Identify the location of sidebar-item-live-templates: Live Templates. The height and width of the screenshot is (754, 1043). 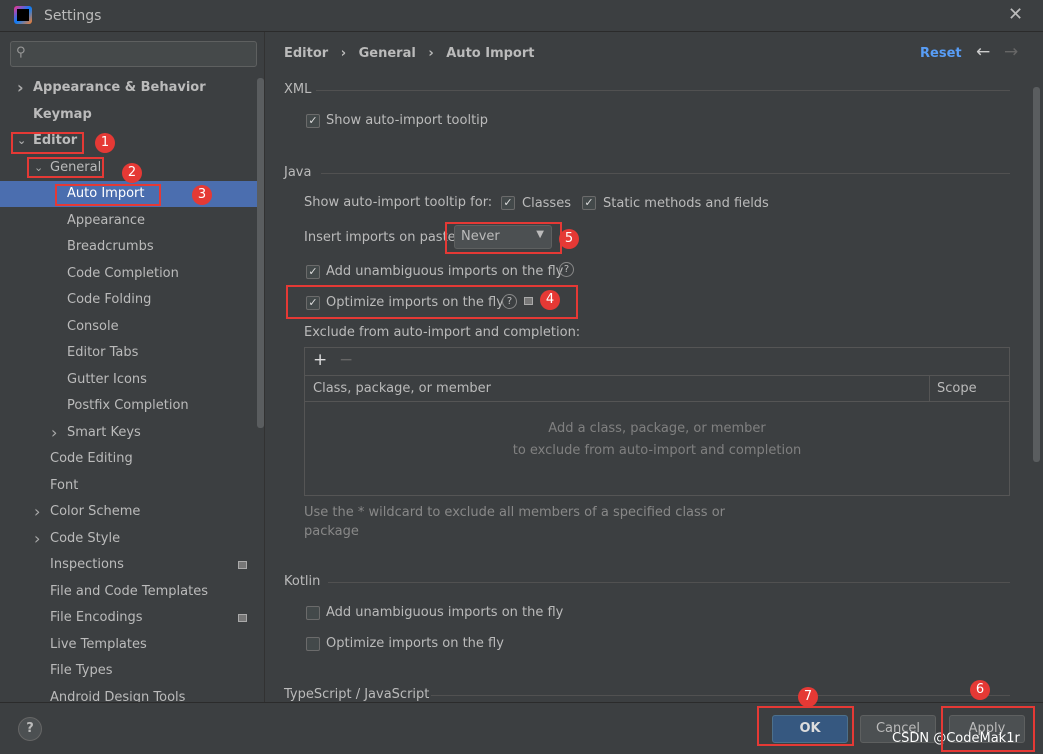
(129, 645).